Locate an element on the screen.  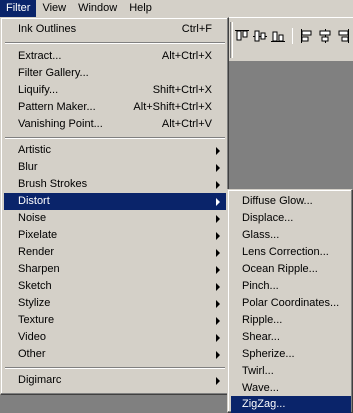
menu-item-liquify: Liquify... Shift+Ctrl+X is located at coordinates (115, 90).